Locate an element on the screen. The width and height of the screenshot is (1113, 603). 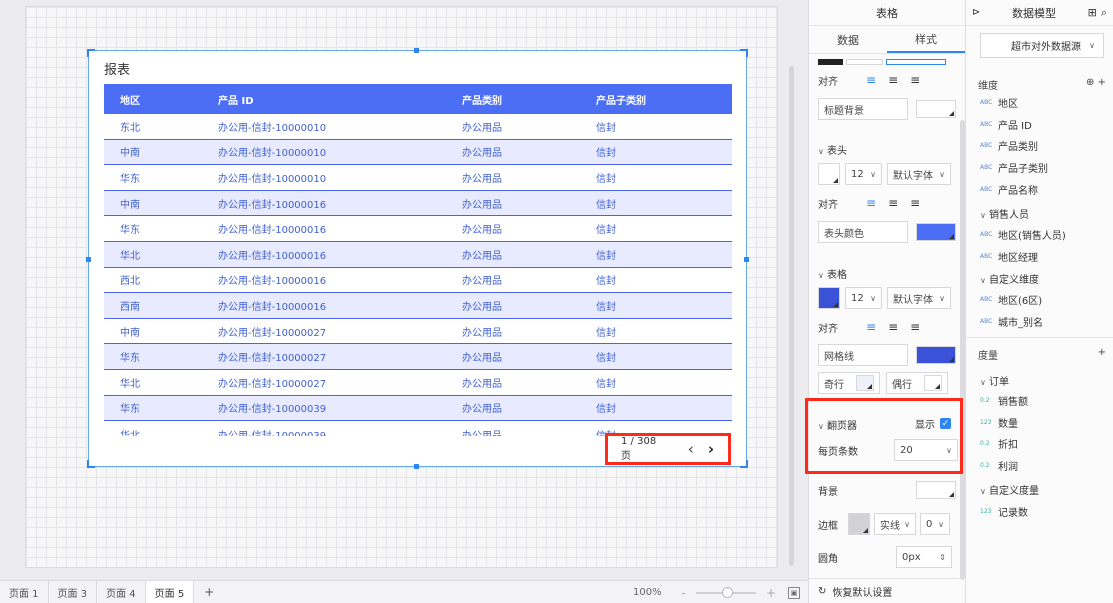
title-bg-label: 标题背景 is located at coordinates (863, 109).